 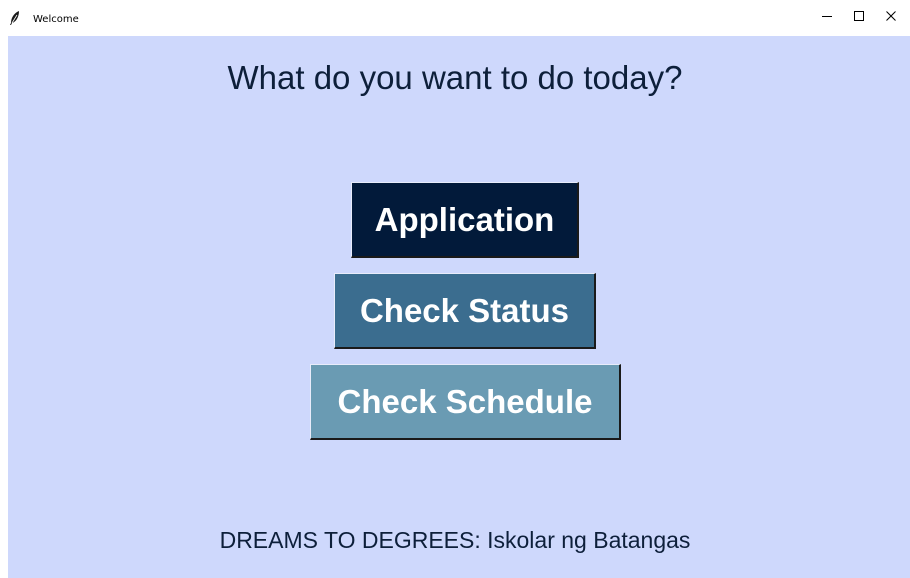 I want to click on minimize-icon, so click(x=827, y=18).